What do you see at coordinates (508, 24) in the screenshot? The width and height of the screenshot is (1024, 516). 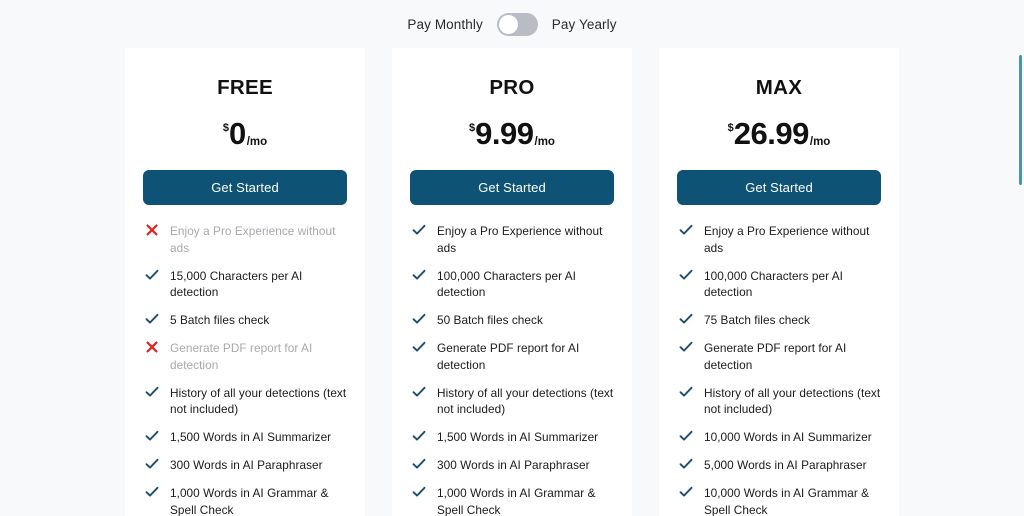 I see `toggle-knob` at bounding box center [508, 24].